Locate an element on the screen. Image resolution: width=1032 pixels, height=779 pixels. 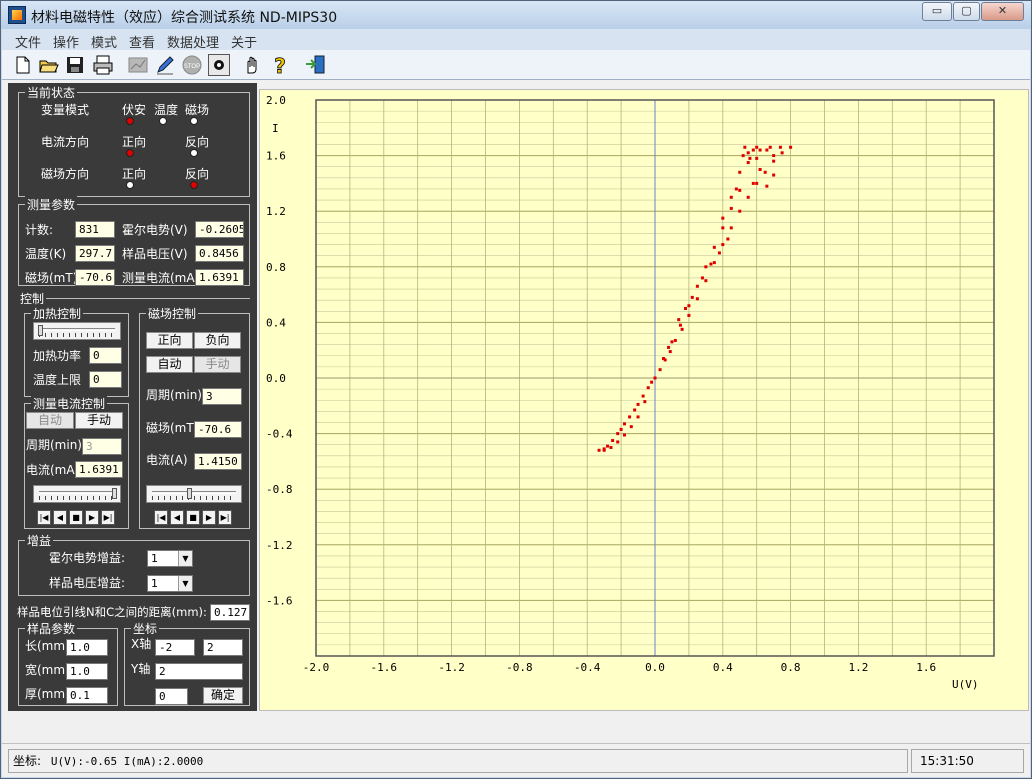
heat-power-field: 0 is located at coordinates (105, 355).